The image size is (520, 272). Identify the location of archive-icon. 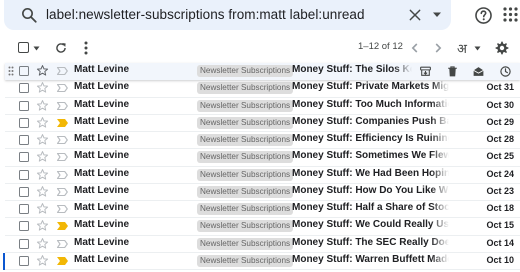
(425, 71).